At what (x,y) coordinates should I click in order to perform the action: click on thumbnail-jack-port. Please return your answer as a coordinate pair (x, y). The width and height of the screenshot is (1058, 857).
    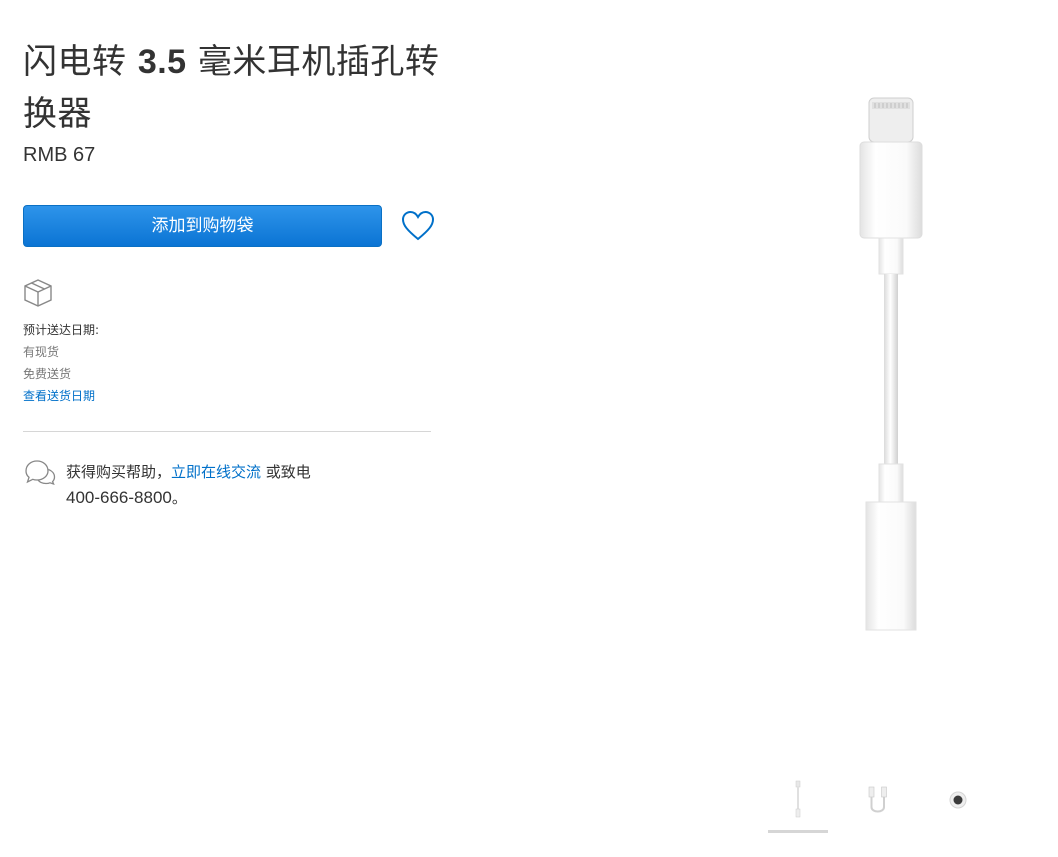
    Looking at the image, I should click on (958, 802).